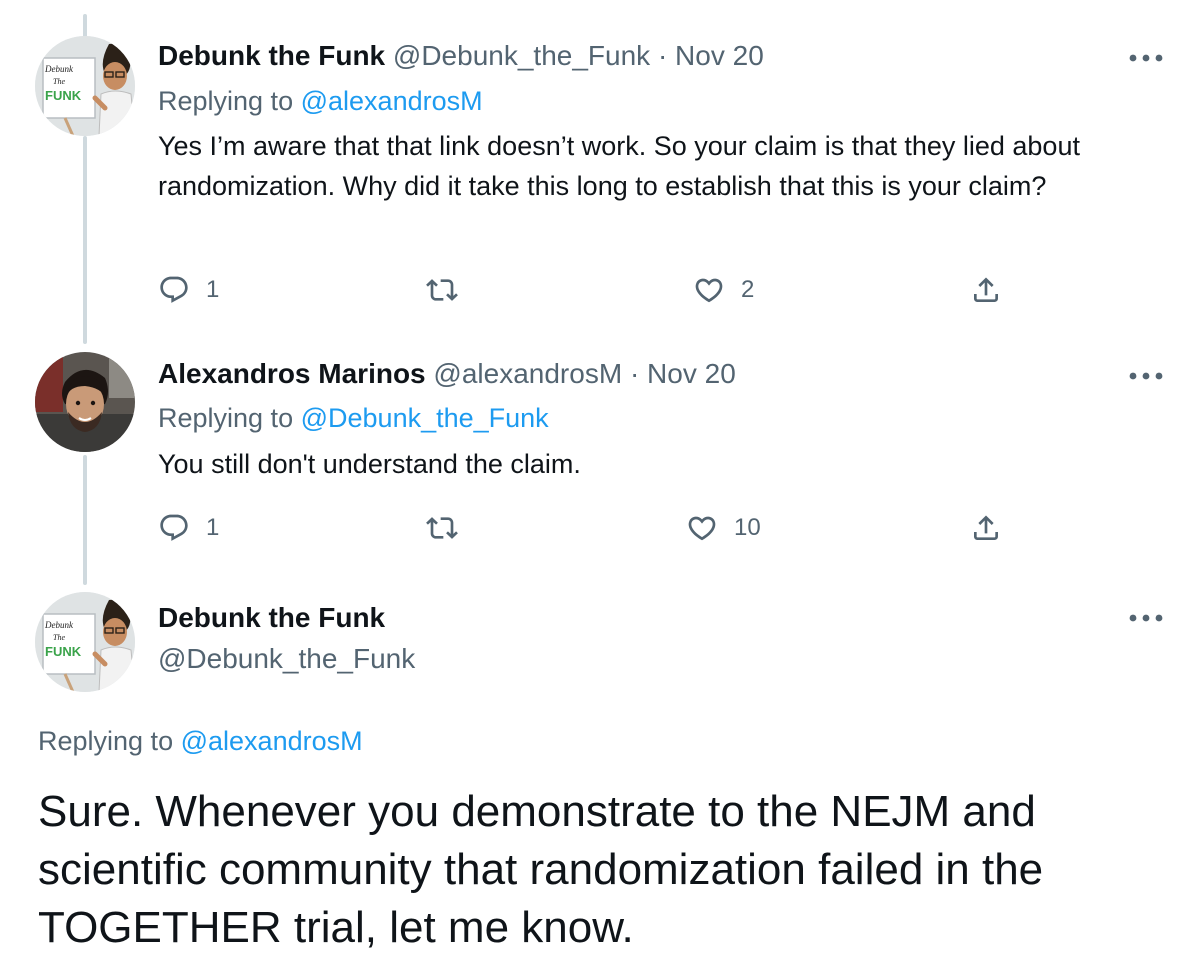  I want to click on replying-to: Replying to @Debunk_the_Funk, so click(353, 418).